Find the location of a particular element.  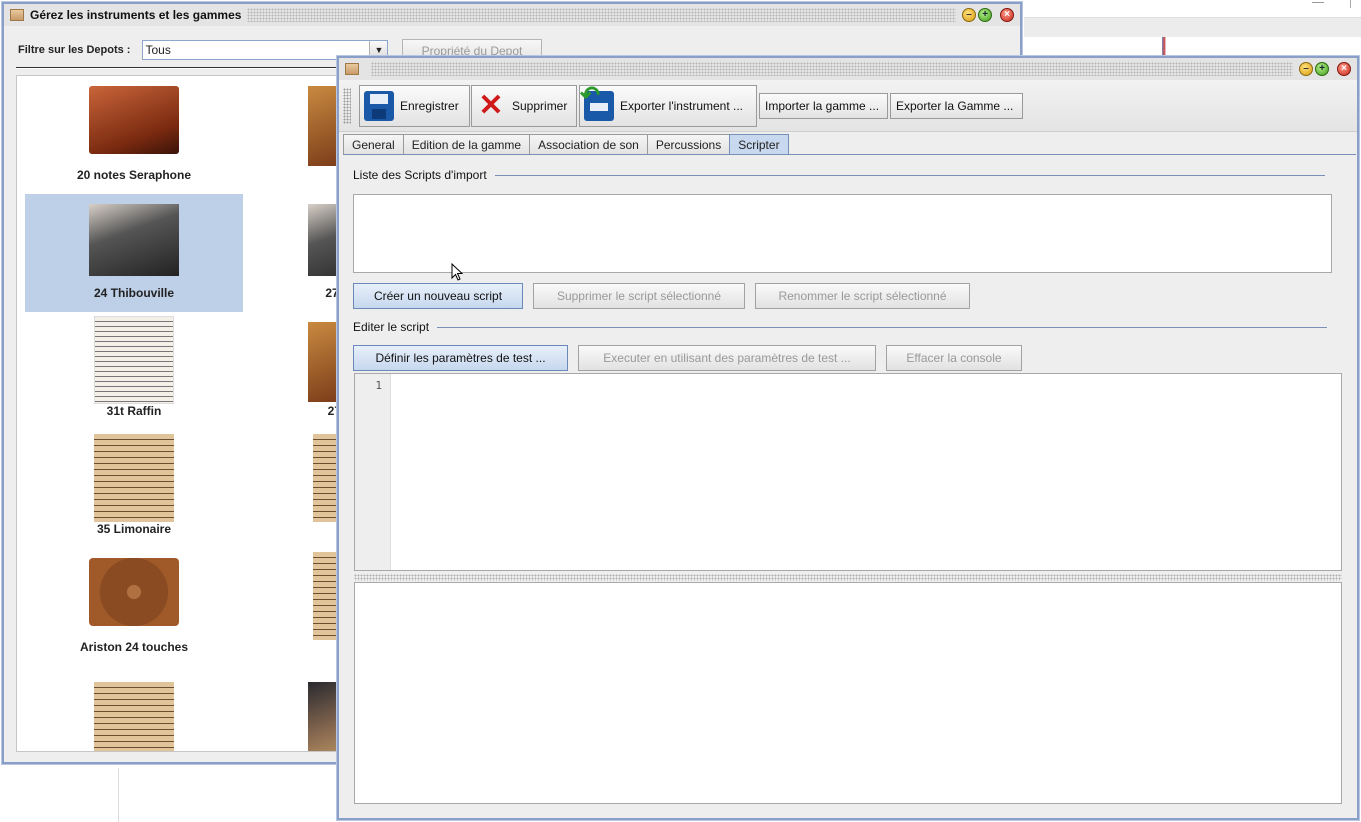

desktop-strip is located at coordinates (1192, 27).